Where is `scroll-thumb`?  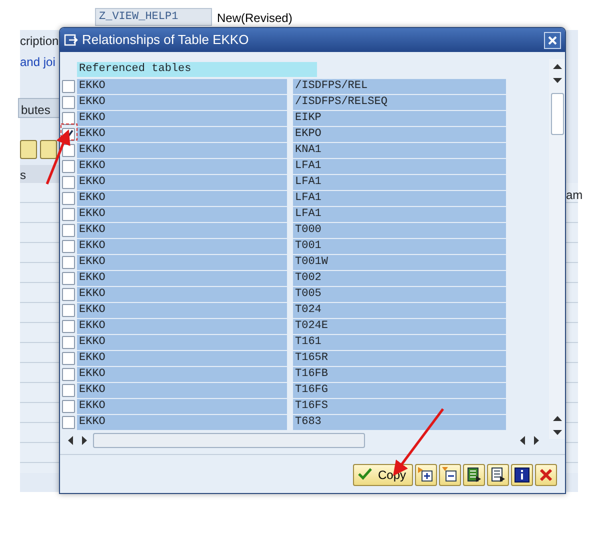
scroll-thumb is located at coordinates (557, 114).